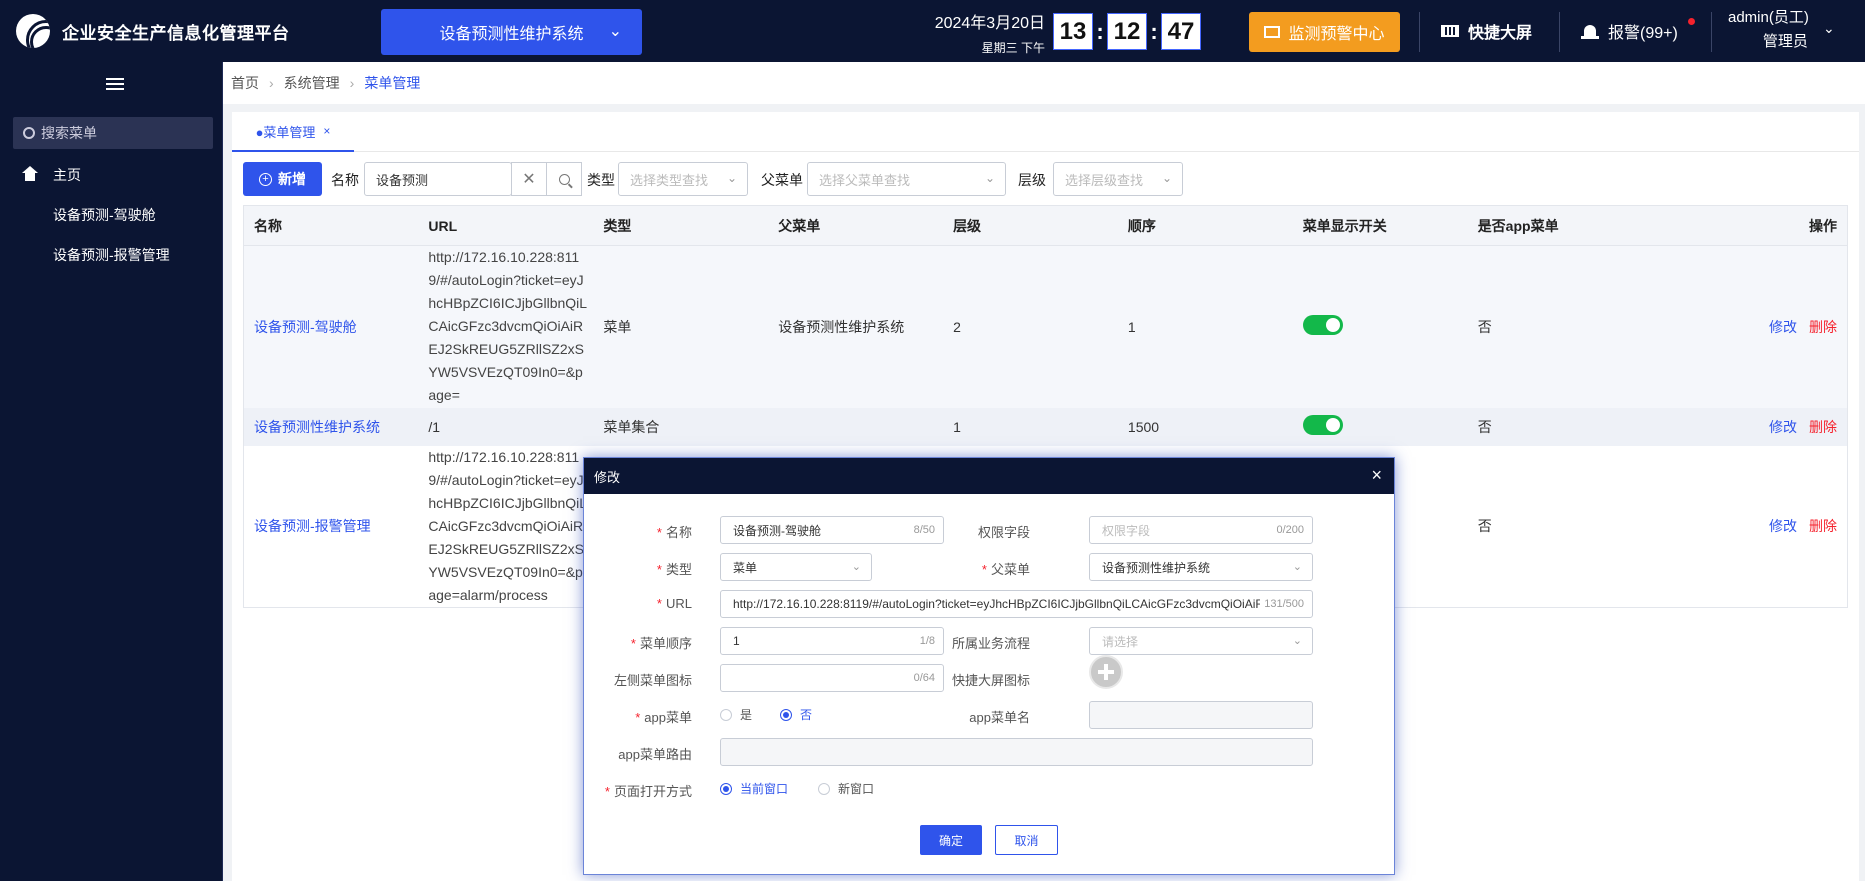 This screenshot has width=1865, height=881. Describe the element at coordinates (1336, 34) in the screenshot. I see `monitor-center-label: 监测预警中心` at that location.